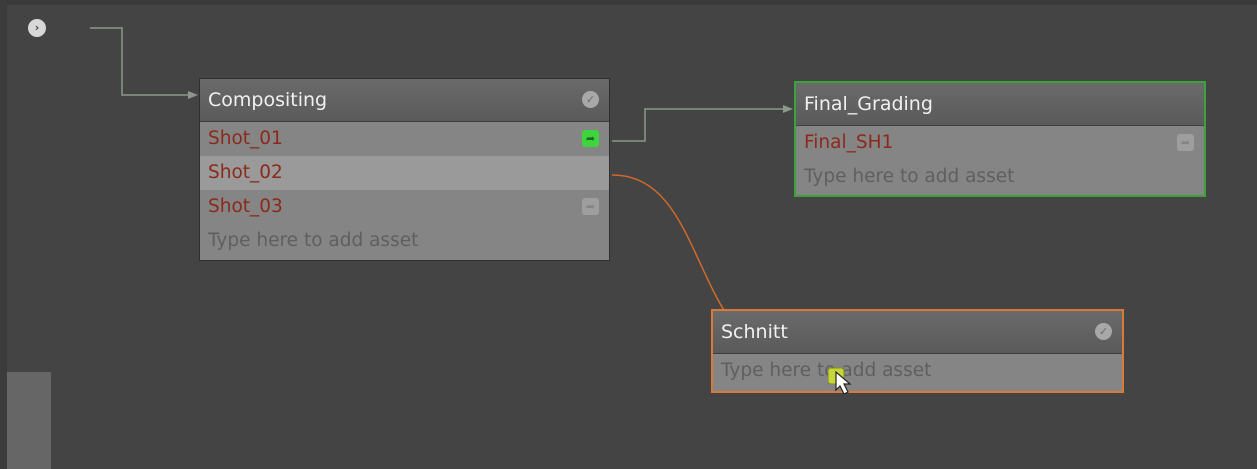 The image size is (1257, 469). I want to click on node-header: Schnitt ✓, so click(917, 332).